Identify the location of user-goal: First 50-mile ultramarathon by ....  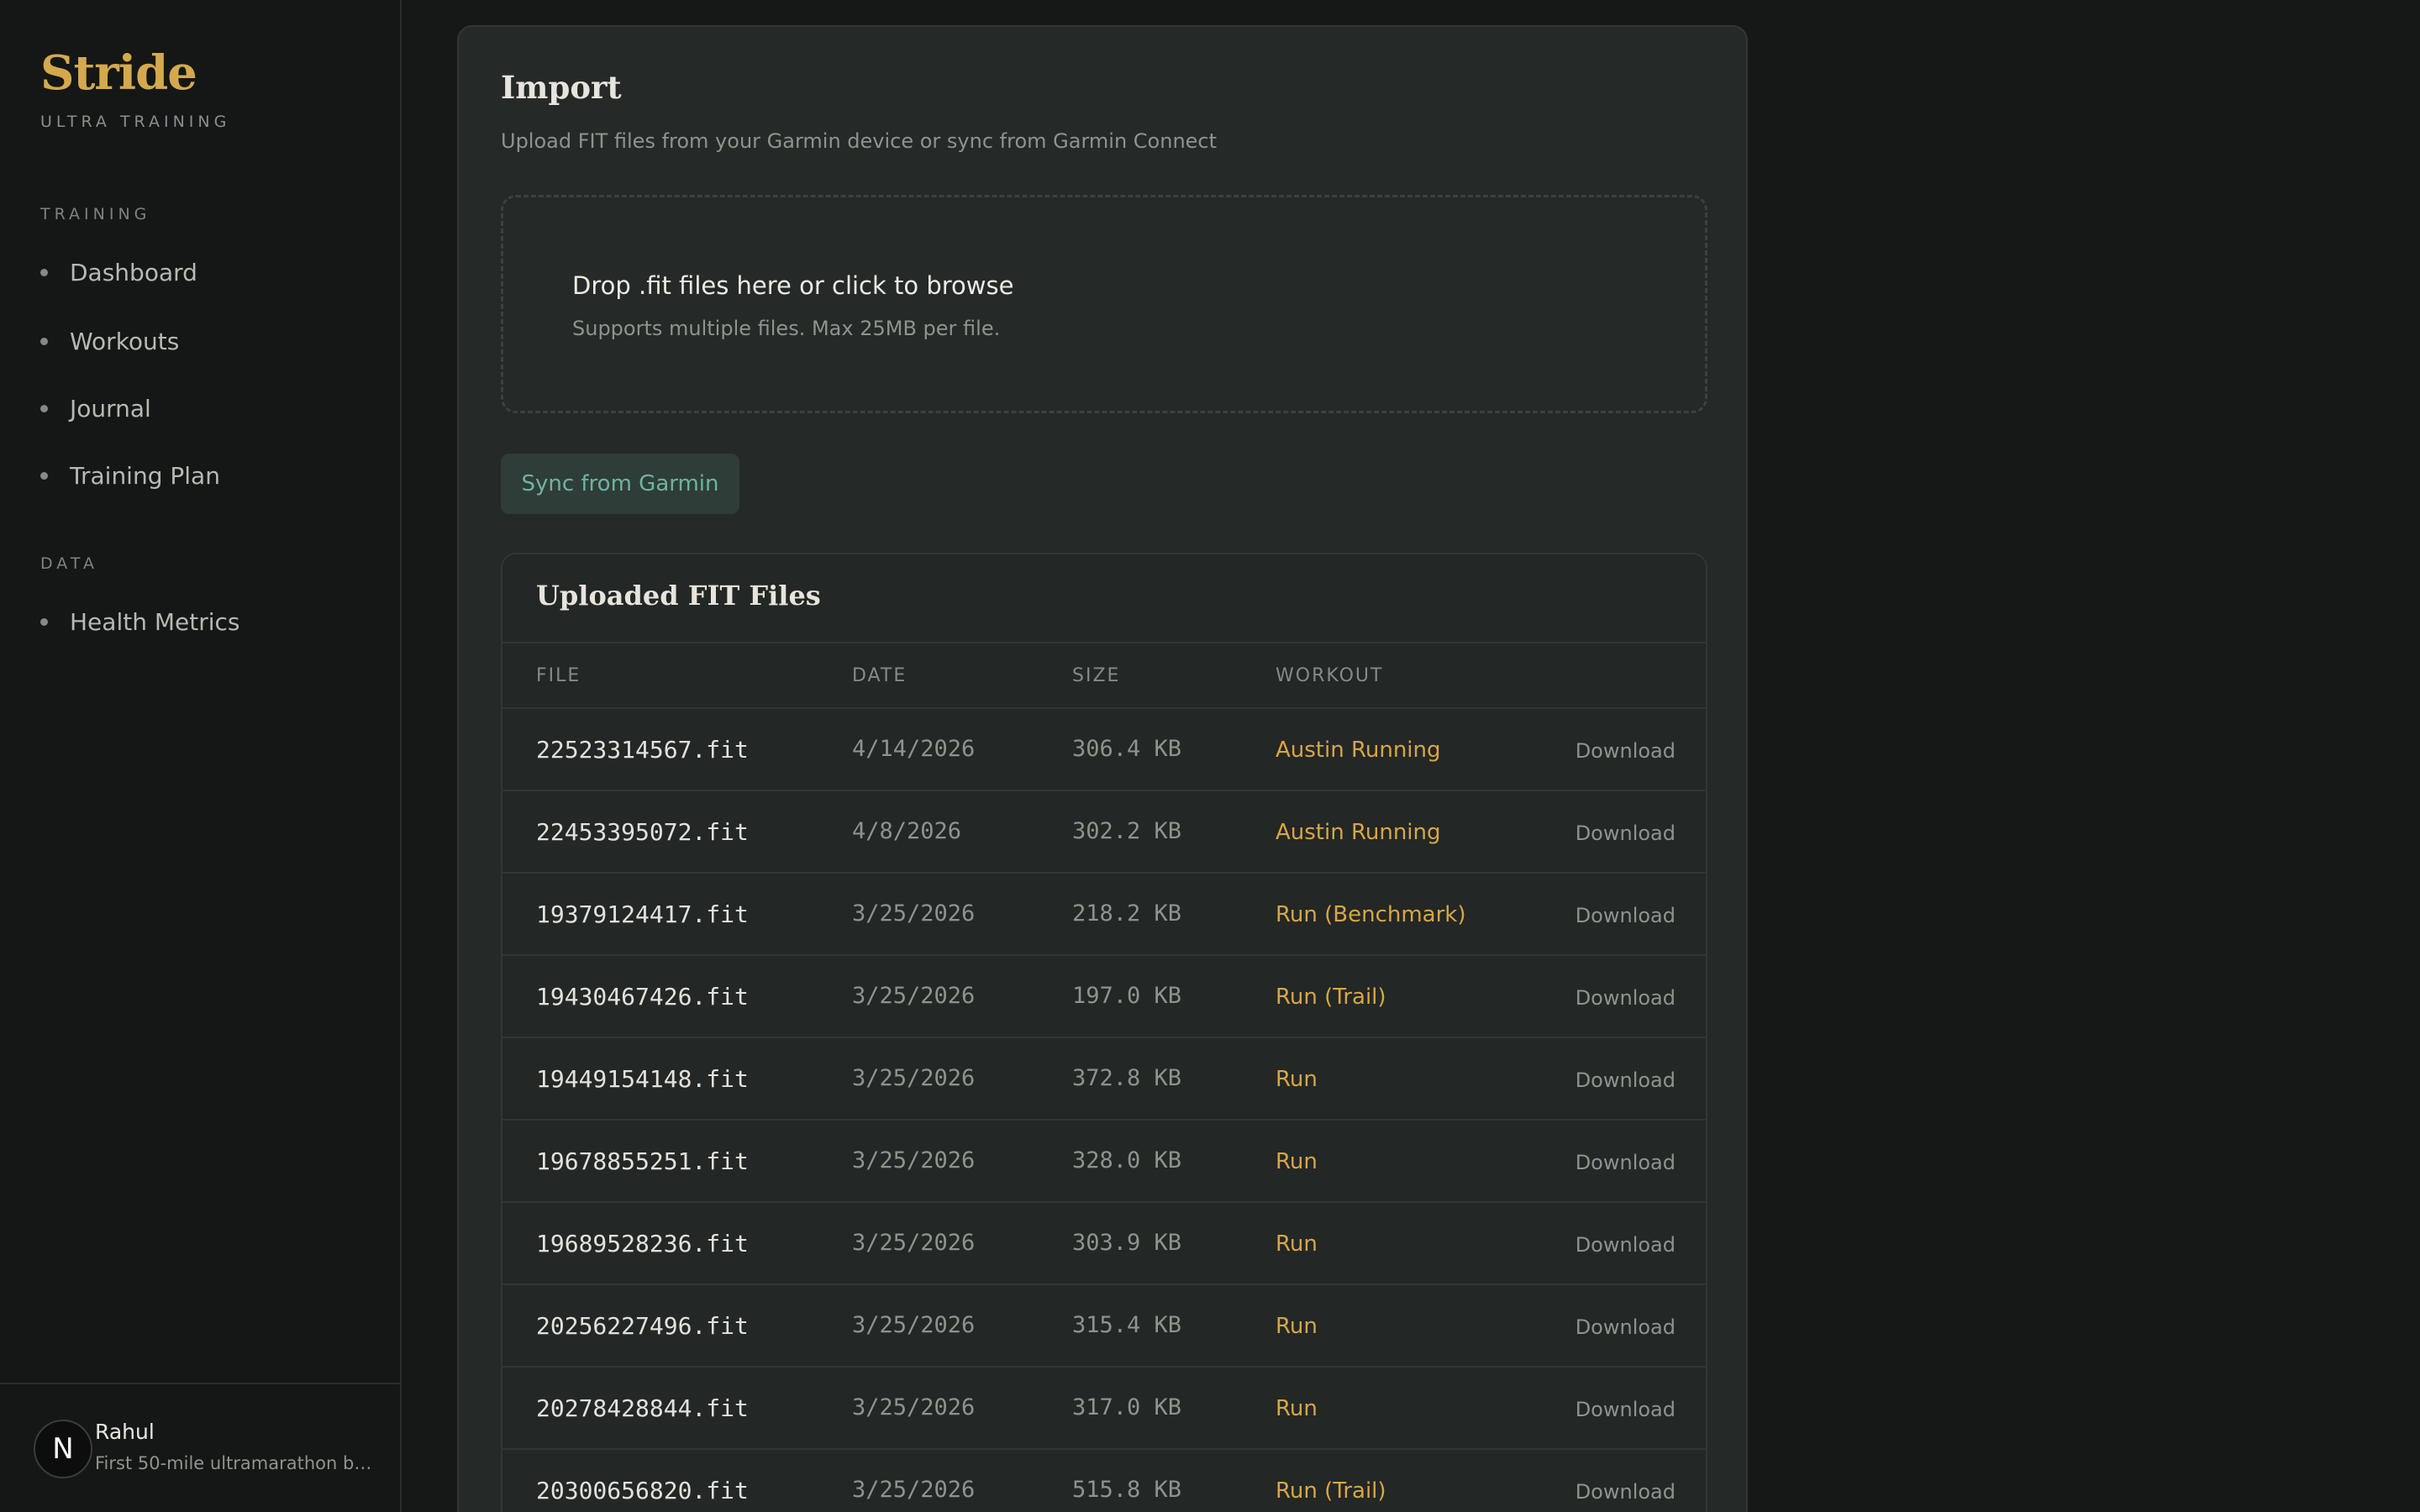
(233, 1463).